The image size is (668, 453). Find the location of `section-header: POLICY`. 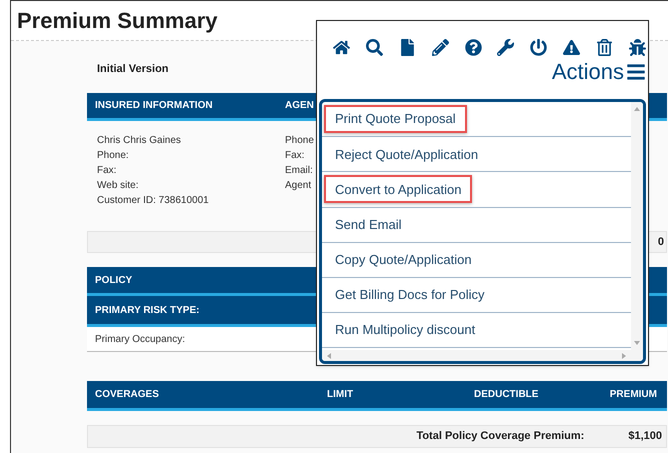

section-header: POLICY is located at coordinates (113, 281).